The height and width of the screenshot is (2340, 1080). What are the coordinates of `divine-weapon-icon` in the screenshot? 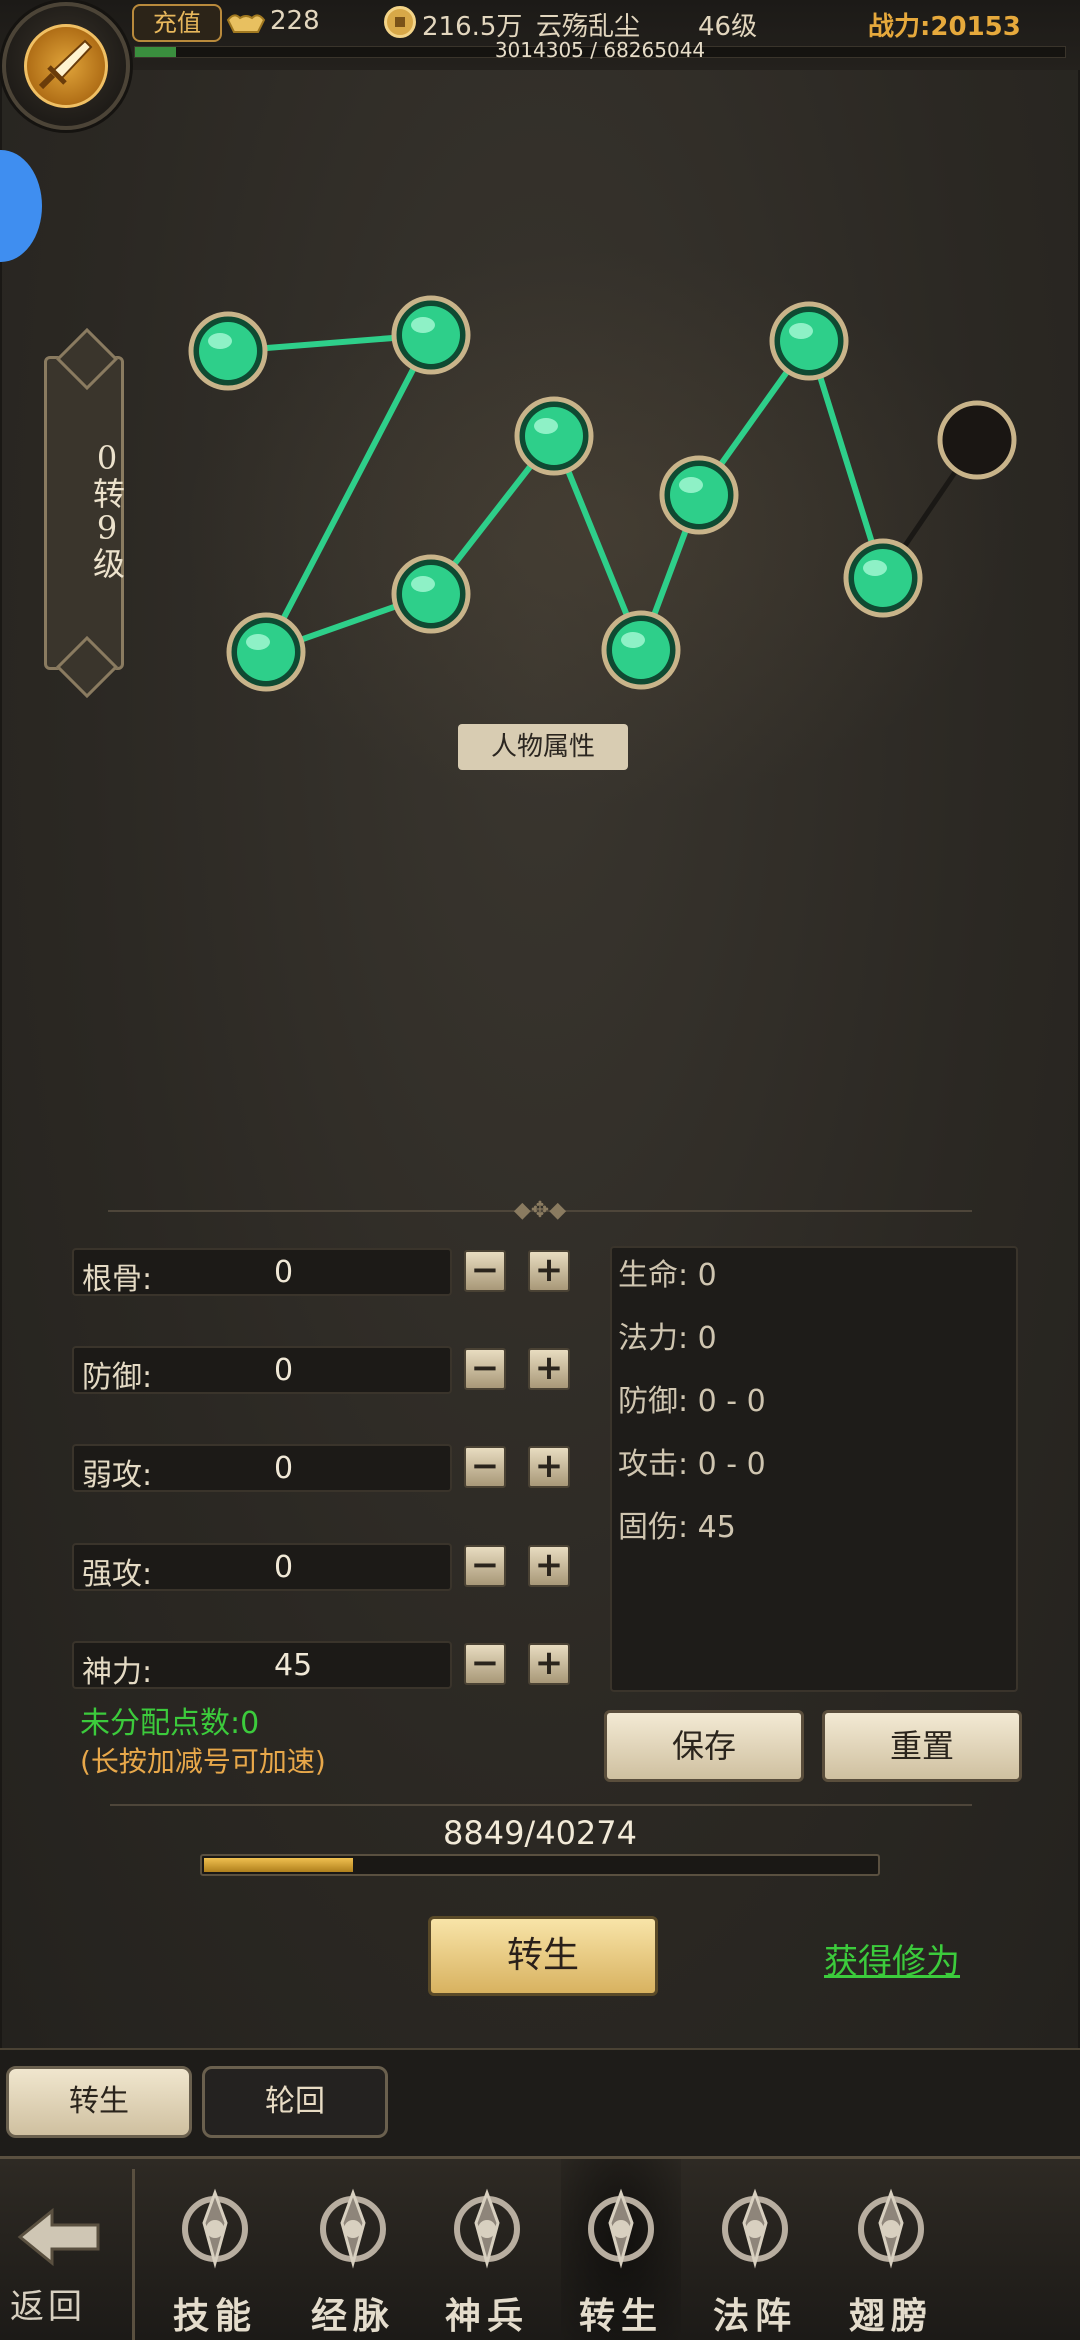 It's located at (487, 2228).